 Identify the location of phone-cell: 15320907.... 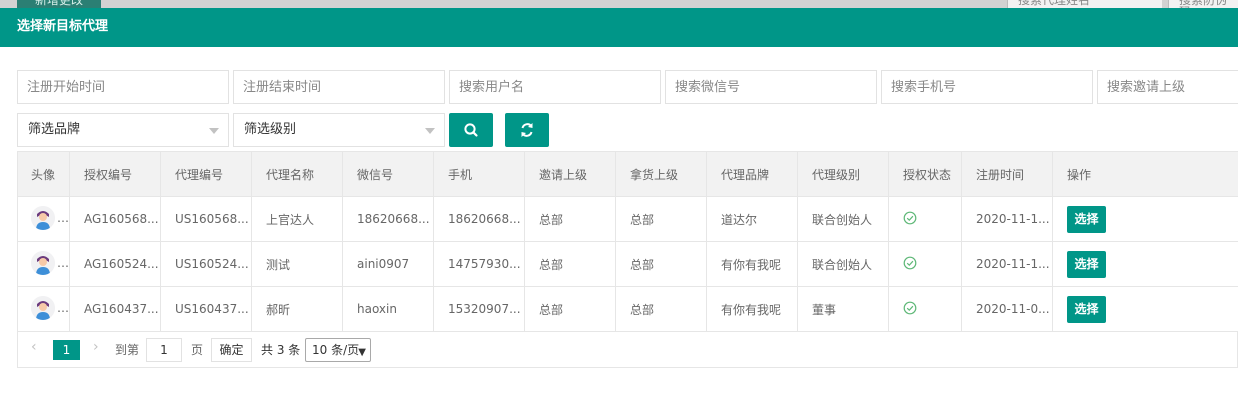
(479, 309).